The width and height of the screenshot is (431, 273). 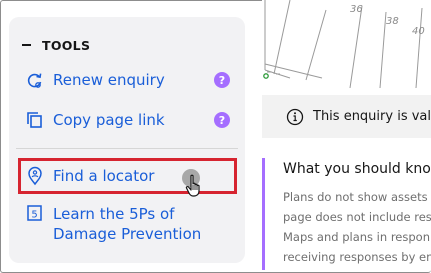 What do you see at coordinates (357, 217) in the screenshot?
I see `know-line: page does not include res` at bounding box center [357, 217].